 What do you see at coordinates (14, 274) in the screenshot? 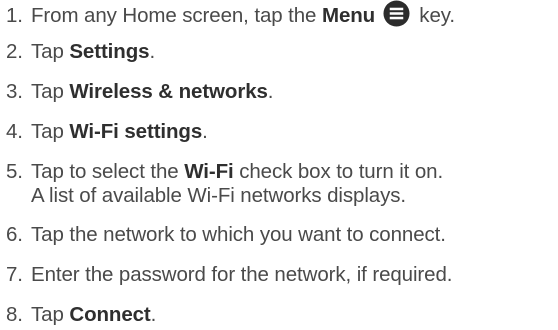
I see `step-number: 7.` at bounding box center [14, 274].